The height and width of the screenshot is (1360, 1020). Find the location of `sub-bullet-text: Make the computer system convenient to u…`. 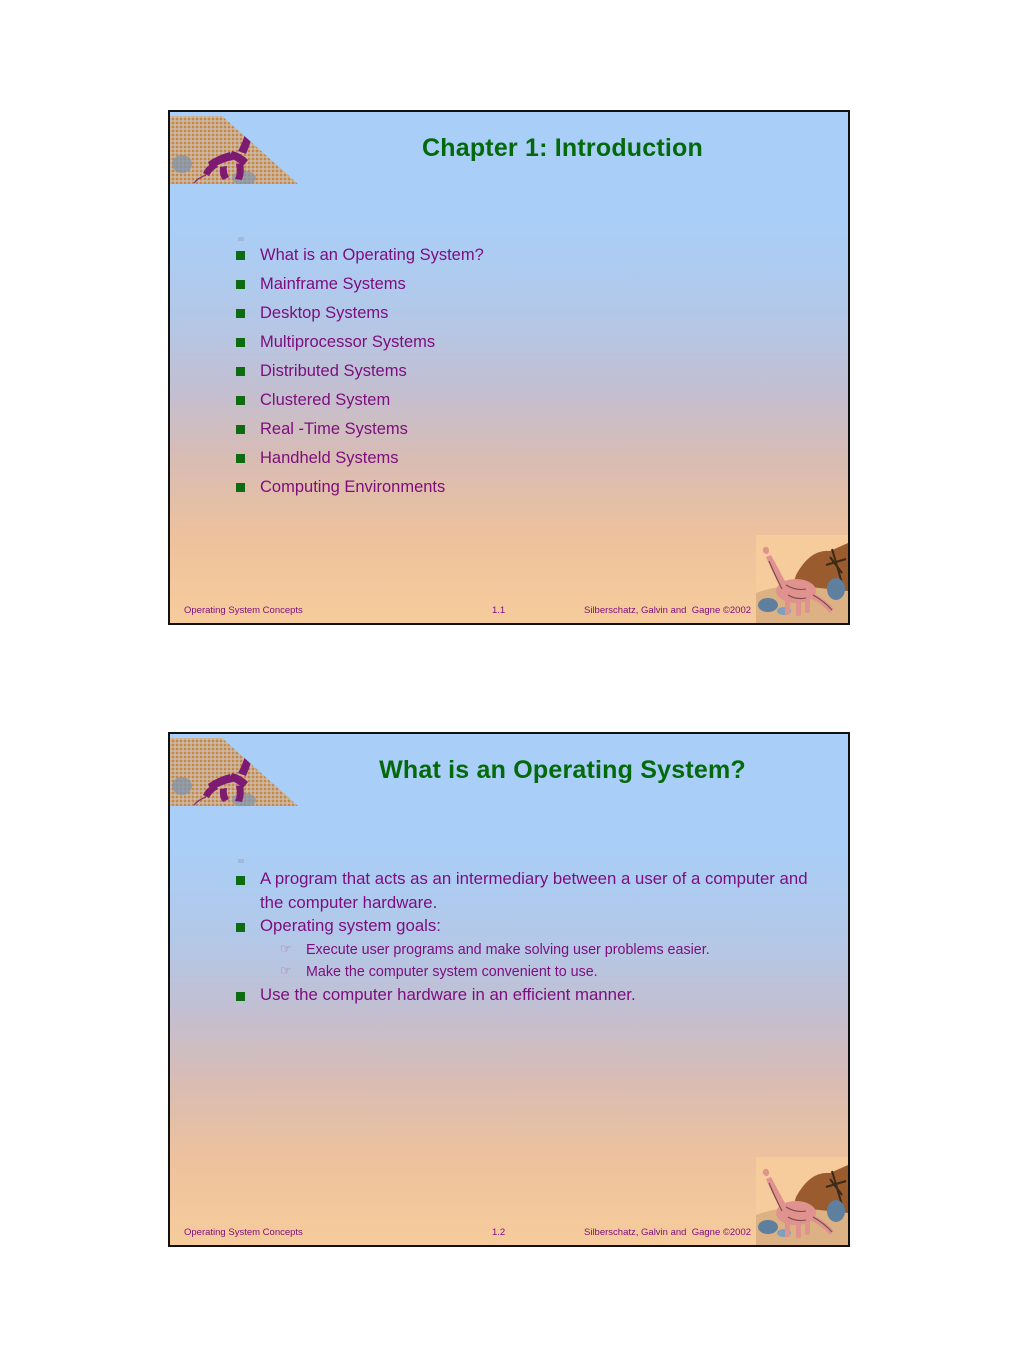

sub-bullet-text: Make the computer system convenient to u… is located at coordinates (452, 971).